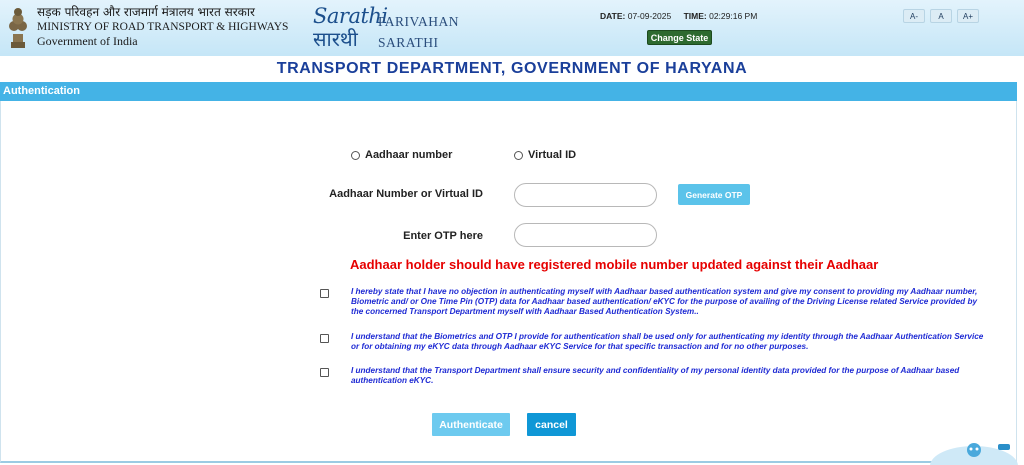 This screenshot has height=465, width=1024. What do you see at coordinates (714, 194) in the screenshot?
I see `generate-otp-button: Generate OTP` at bounding box center [714, 194].